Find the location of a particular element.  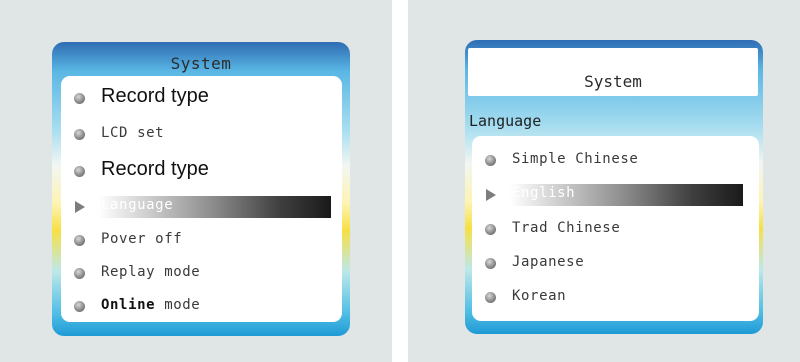

menu-item-label: Language is located at coordinates (137, 205).